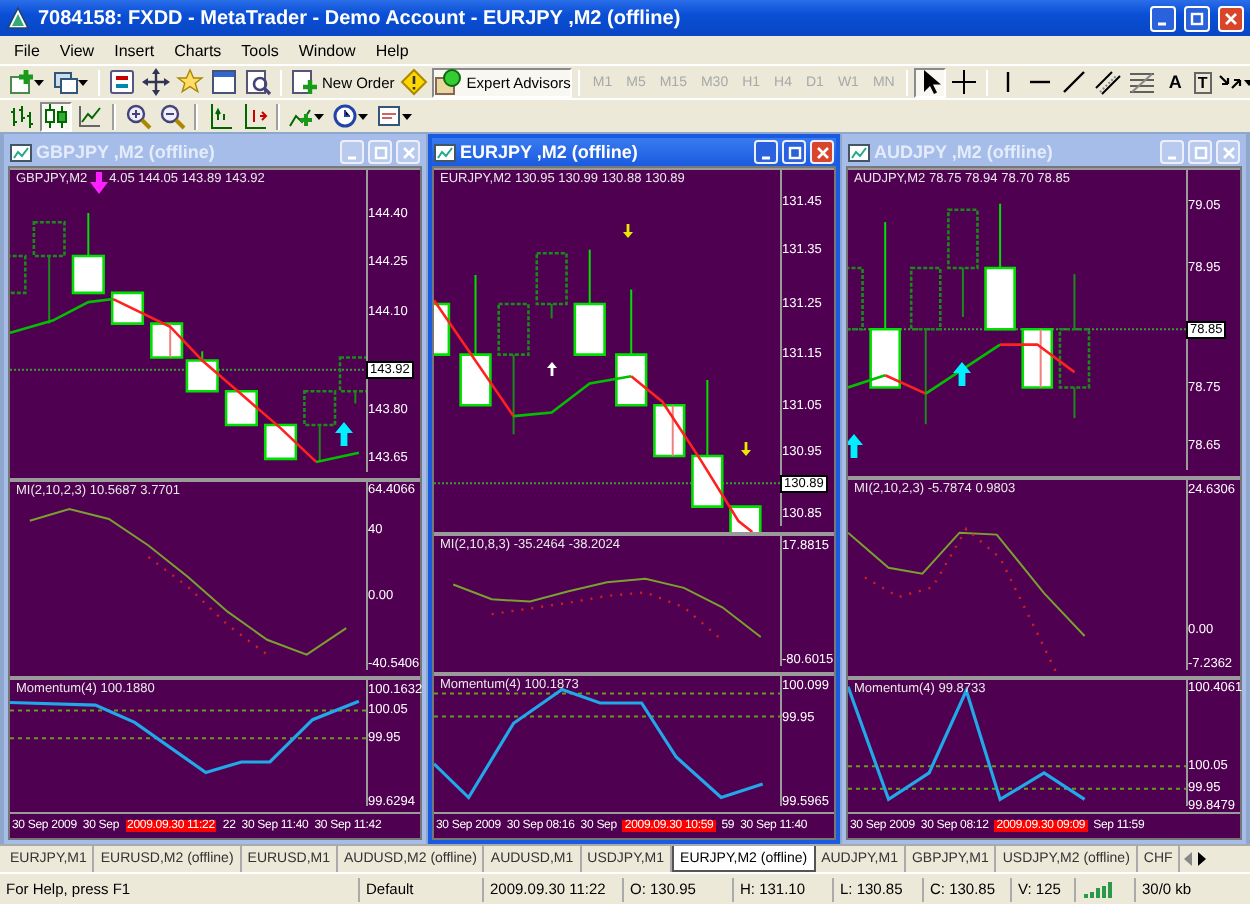 This screenshot has width=1250, height=904. I want to click on crosshair-icon, so click(964, 82).